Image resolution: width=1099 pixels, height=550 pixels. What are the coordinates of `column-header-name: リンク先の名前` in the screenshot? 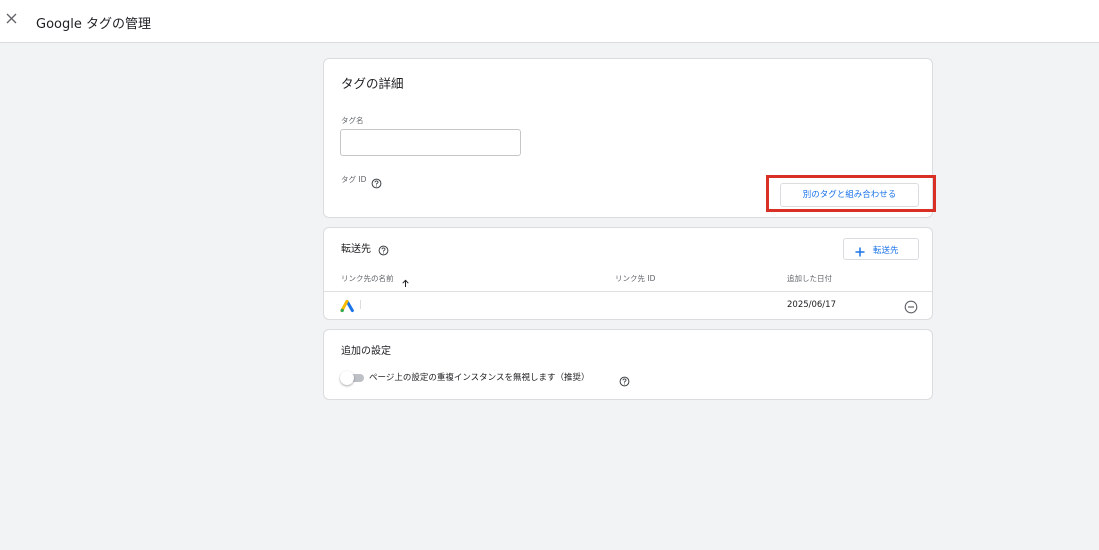 It's located at (367, 278).